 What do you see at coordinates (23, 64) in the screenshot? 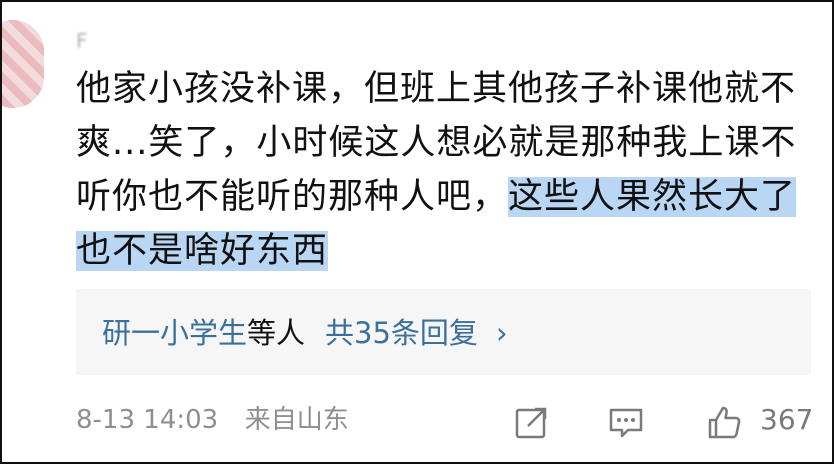
I see `avatar` at bounding box center [23, 64].